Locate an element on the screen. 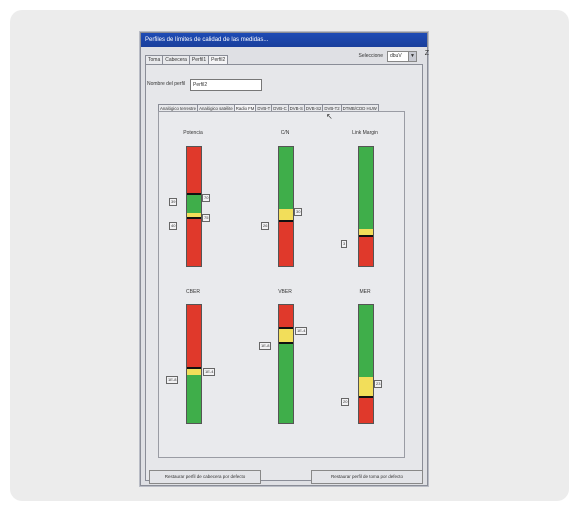  mer-max: 23 is located at coordinates (378, 384).